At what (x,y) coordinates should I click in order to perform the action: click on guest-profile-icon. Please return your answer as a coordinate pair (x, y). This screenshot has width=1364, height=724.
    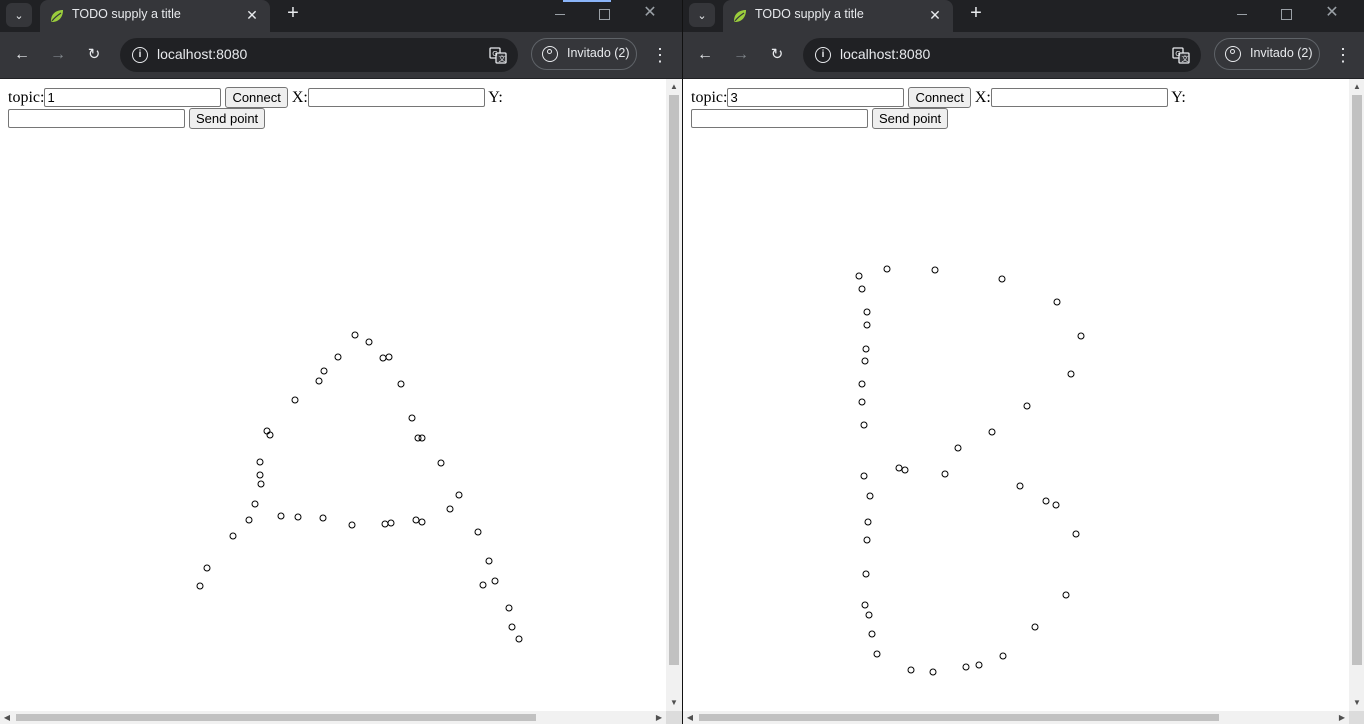
    Looking at the image, I should click on (1233, 54).